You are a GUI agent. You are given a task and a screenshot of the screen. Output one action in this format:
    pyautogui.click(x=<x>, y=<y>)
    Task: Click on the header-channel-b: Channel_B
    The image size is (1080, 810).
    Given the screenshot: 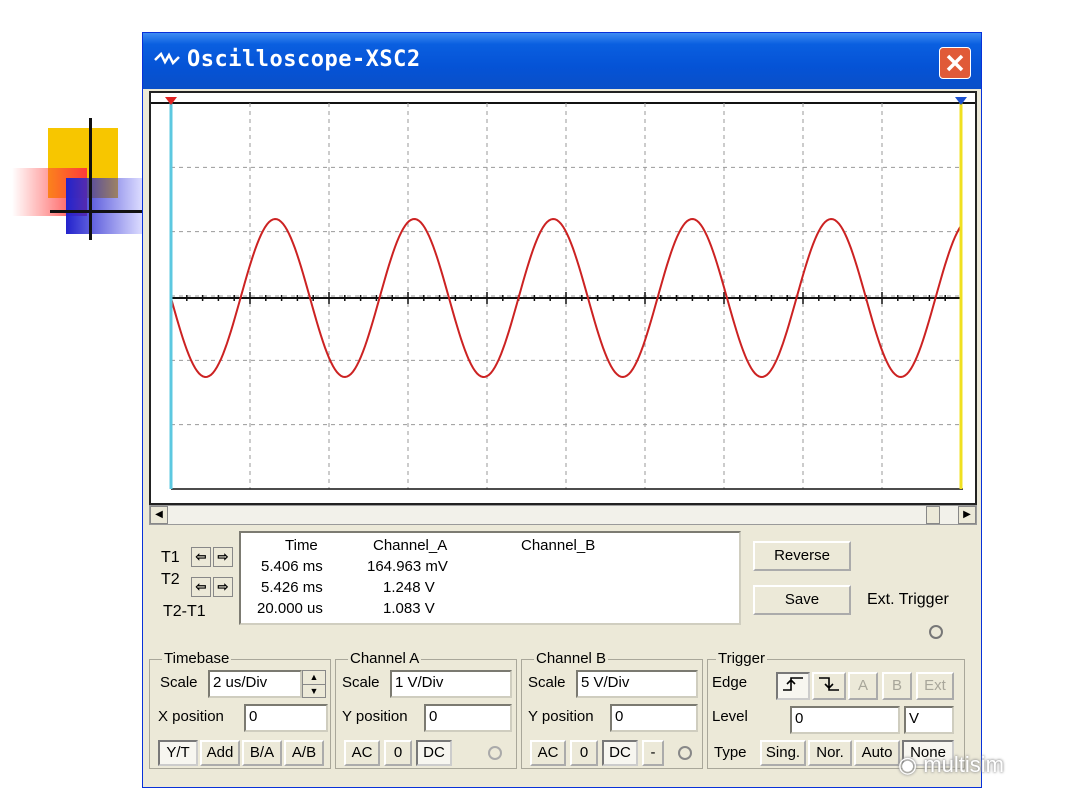 What is the action you would take?
    pyautogui.click(x=558, y=545)
    